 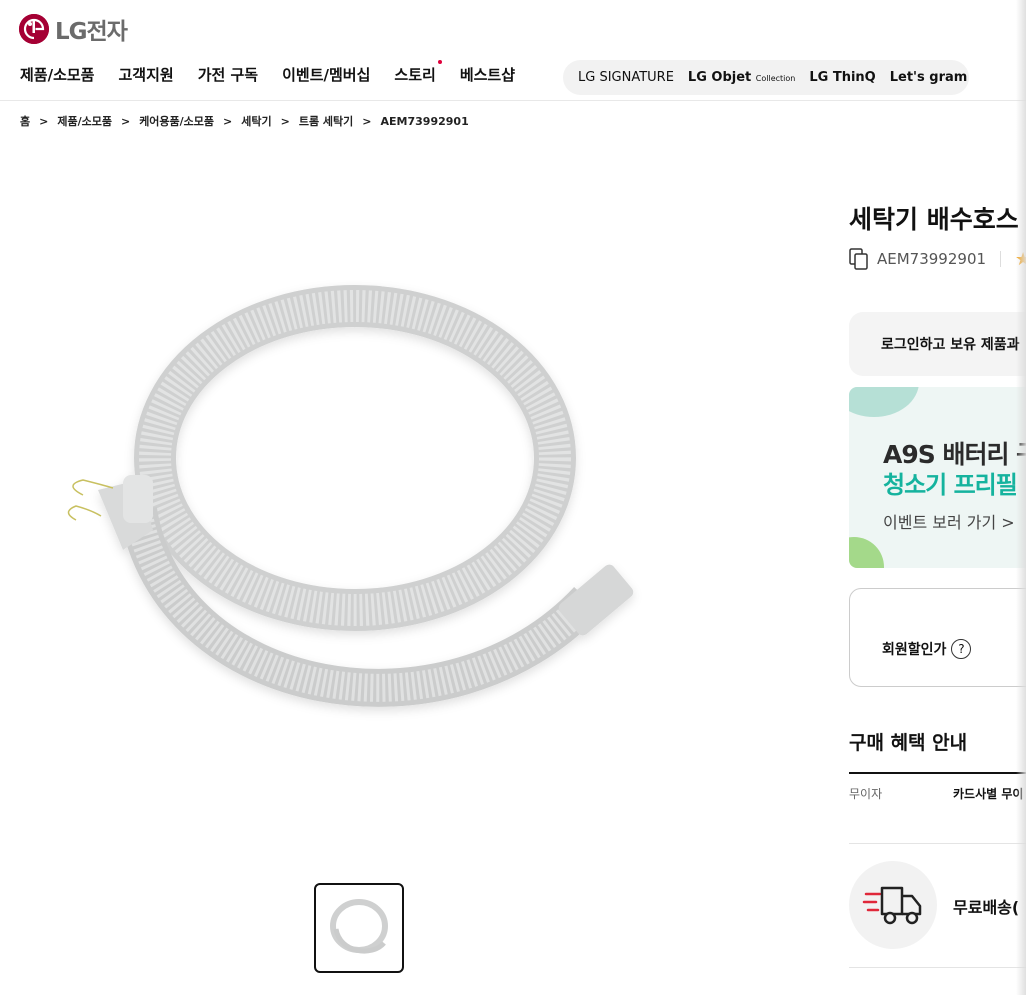 I want to click on lg-logo-icon, so click(x=34, y=29).